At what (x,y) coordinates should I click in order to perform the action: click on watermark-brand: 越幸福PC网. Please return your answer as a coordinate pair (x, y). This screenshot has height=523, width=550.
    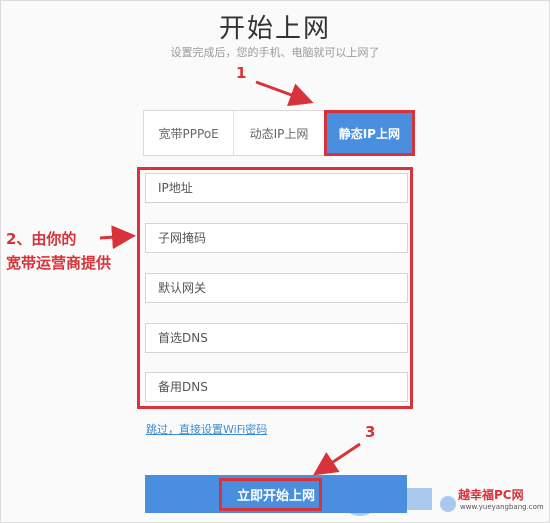
    Looking at the image, I should click on (491, 495).